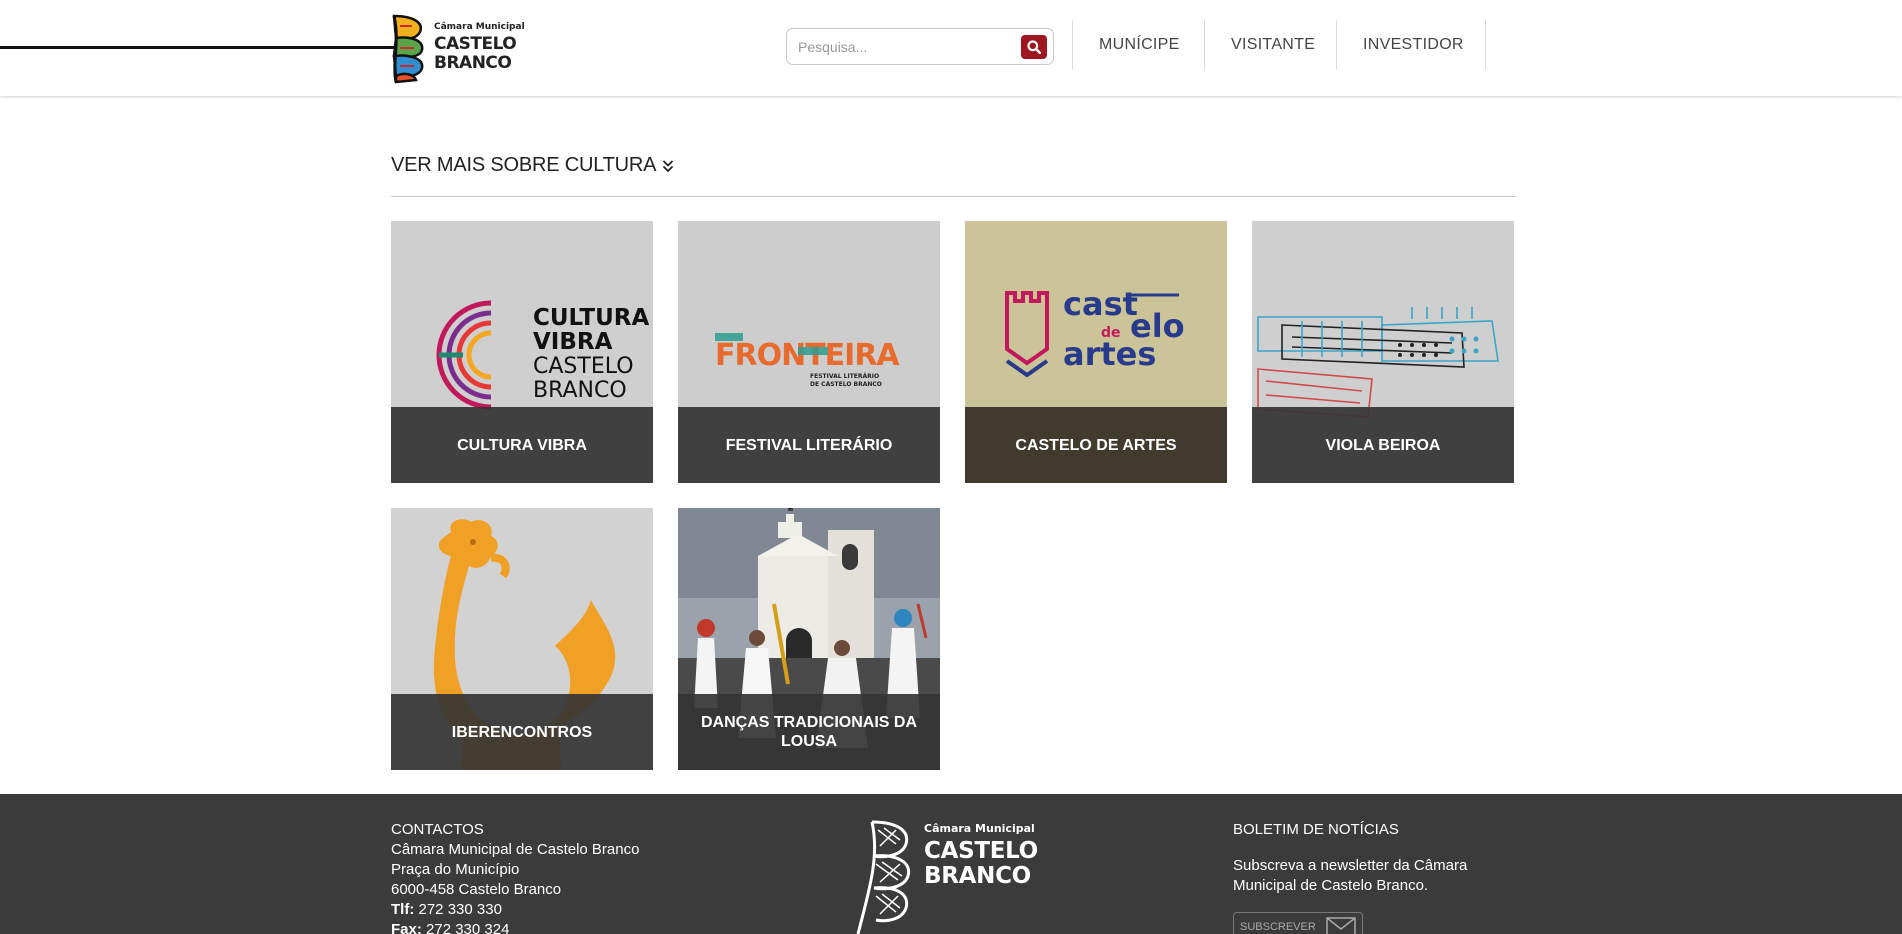 This screenshot has height=934, width=1902. I want to click on search-icon, so click(1034, 47).